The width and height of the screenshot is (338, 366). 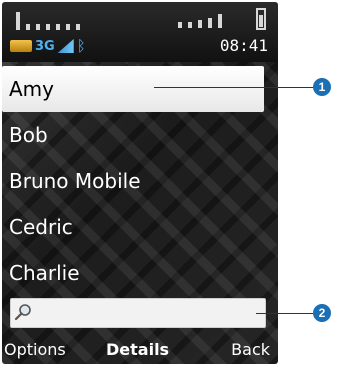 What do you see at coordinates (133, 89) in the screenshot?
I see `contact-item-amy: Amy` at bounding box center [133, 89].